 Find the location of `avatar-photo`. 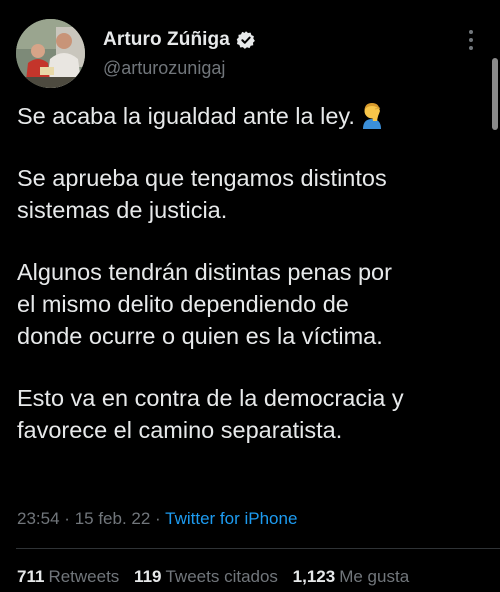

avatar-photo is located at coordinates (50, 53).